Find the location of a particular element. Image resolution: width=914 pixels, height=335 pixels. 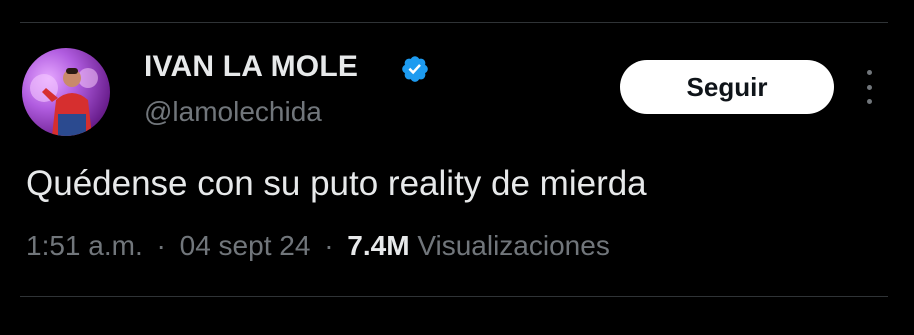

views-label: Visualizaciones is located at coordinates (513, 245).